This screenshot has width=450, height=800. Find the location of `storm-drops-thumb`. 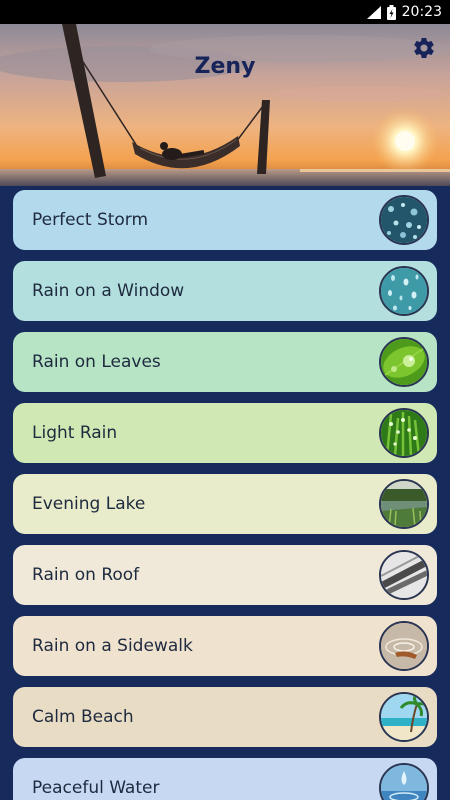

storm-drops-thumb is located at coordinates (404, 220).